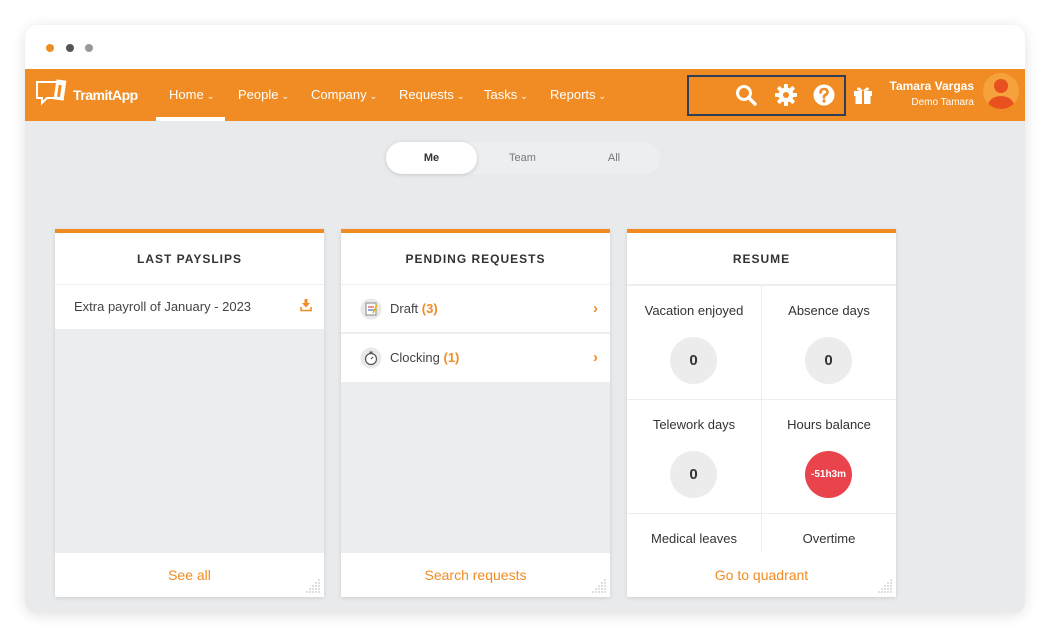 This screenshot has height=633, width=1061. Describe the element at coordinates (694, 424) in the screenshot. I see `telework-days-label: Telework days` at that location.